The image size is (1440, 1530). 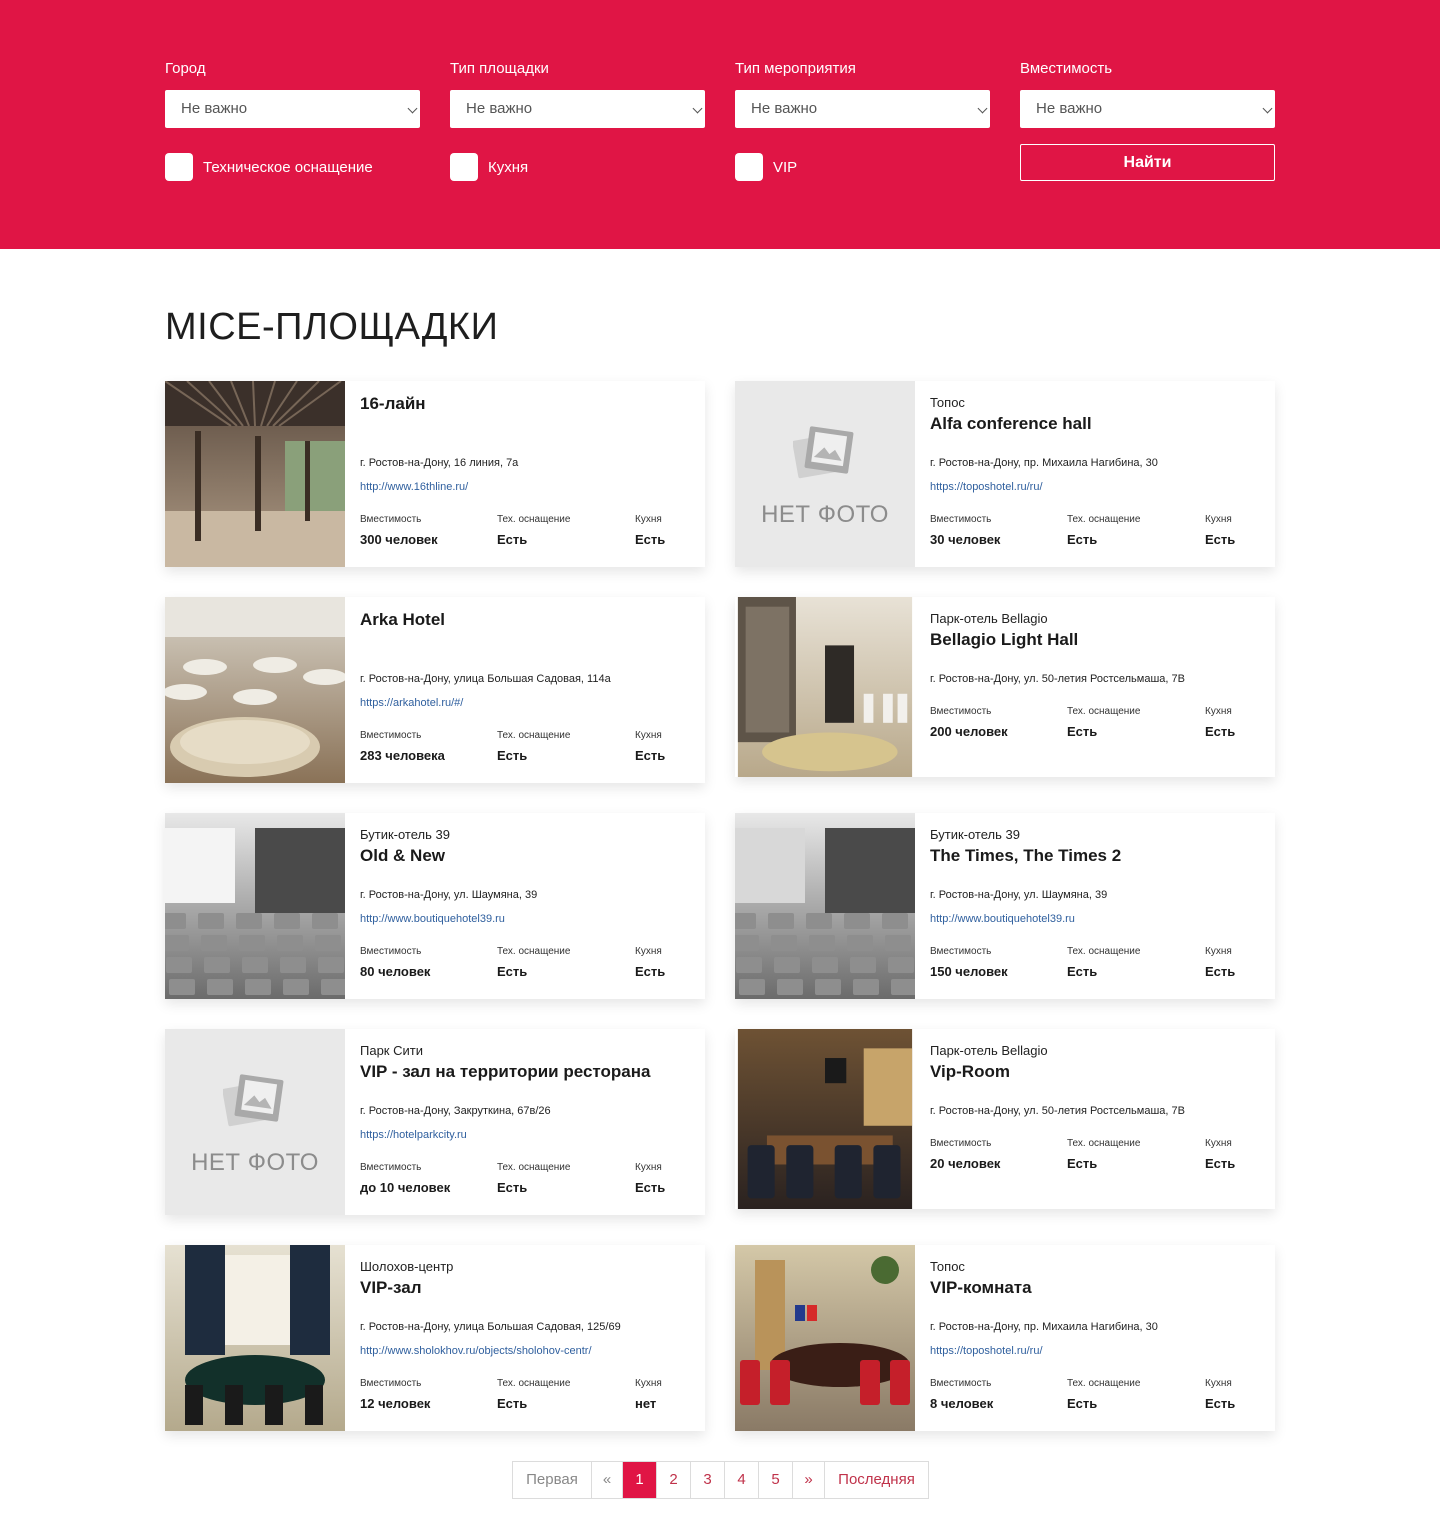 What do you see at coordinates (982, 108) in the screenshot?
I see `chevron-down-icon` at bounding box center [982, 108].